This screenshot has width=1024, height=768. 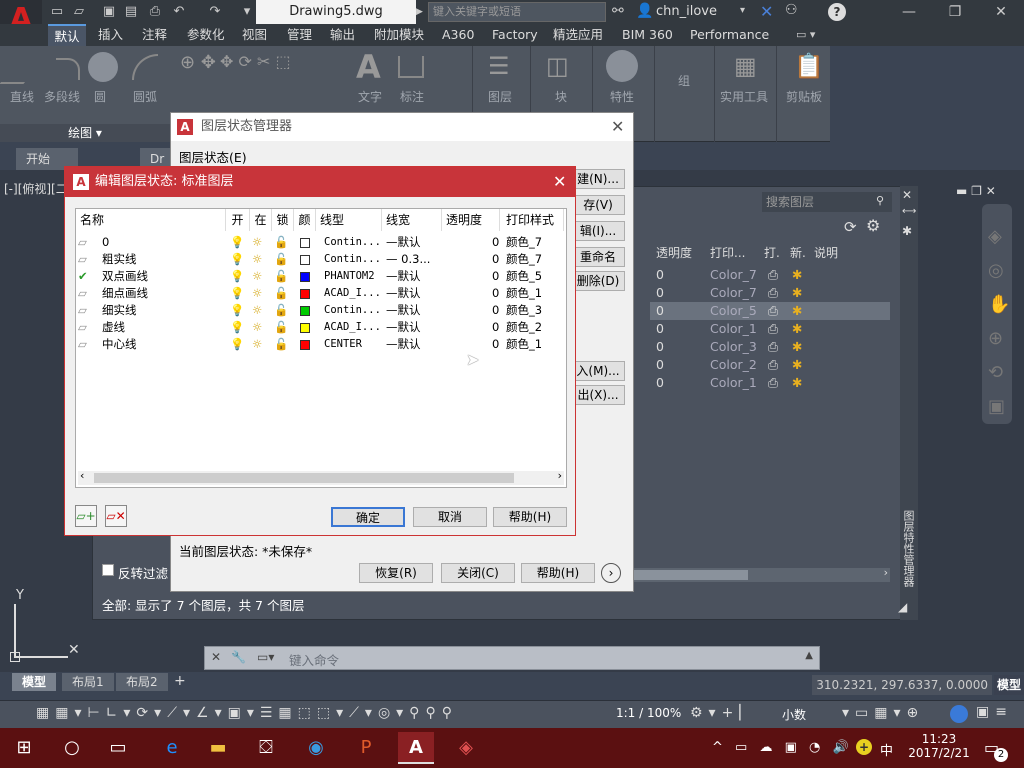 What do you see at coordinates (745, 66) in the screenshot?
I see `calculator-icon: ▦` at bounding box center [745, 66].